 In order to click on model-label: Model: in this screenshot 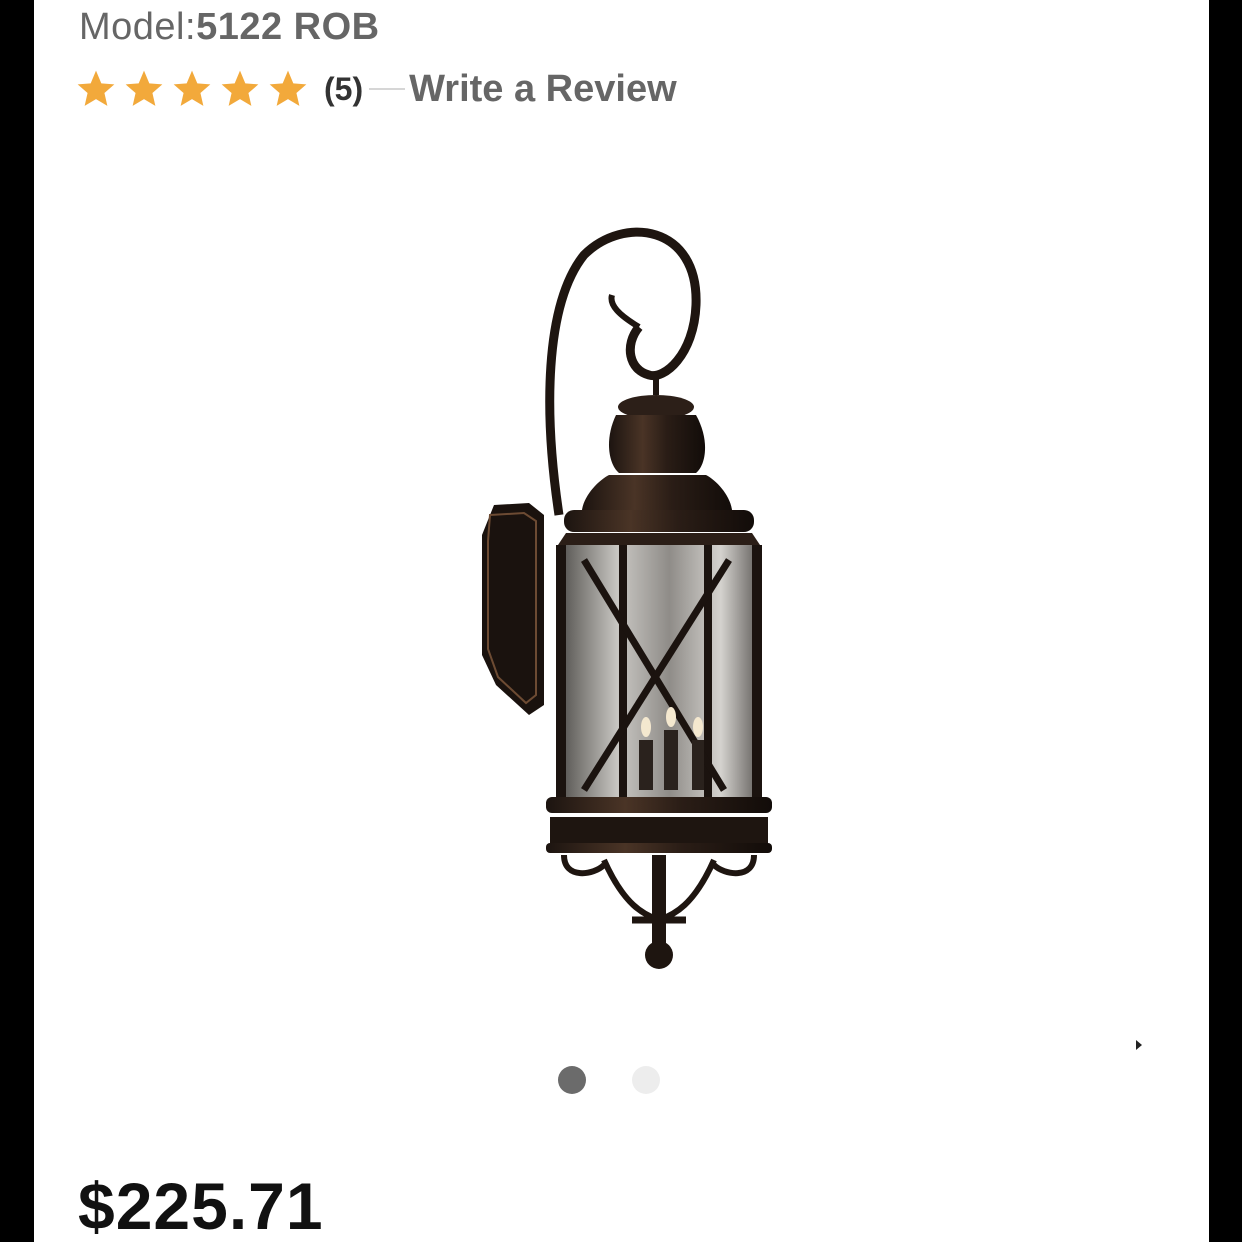, I will do `click(138, 27)`.